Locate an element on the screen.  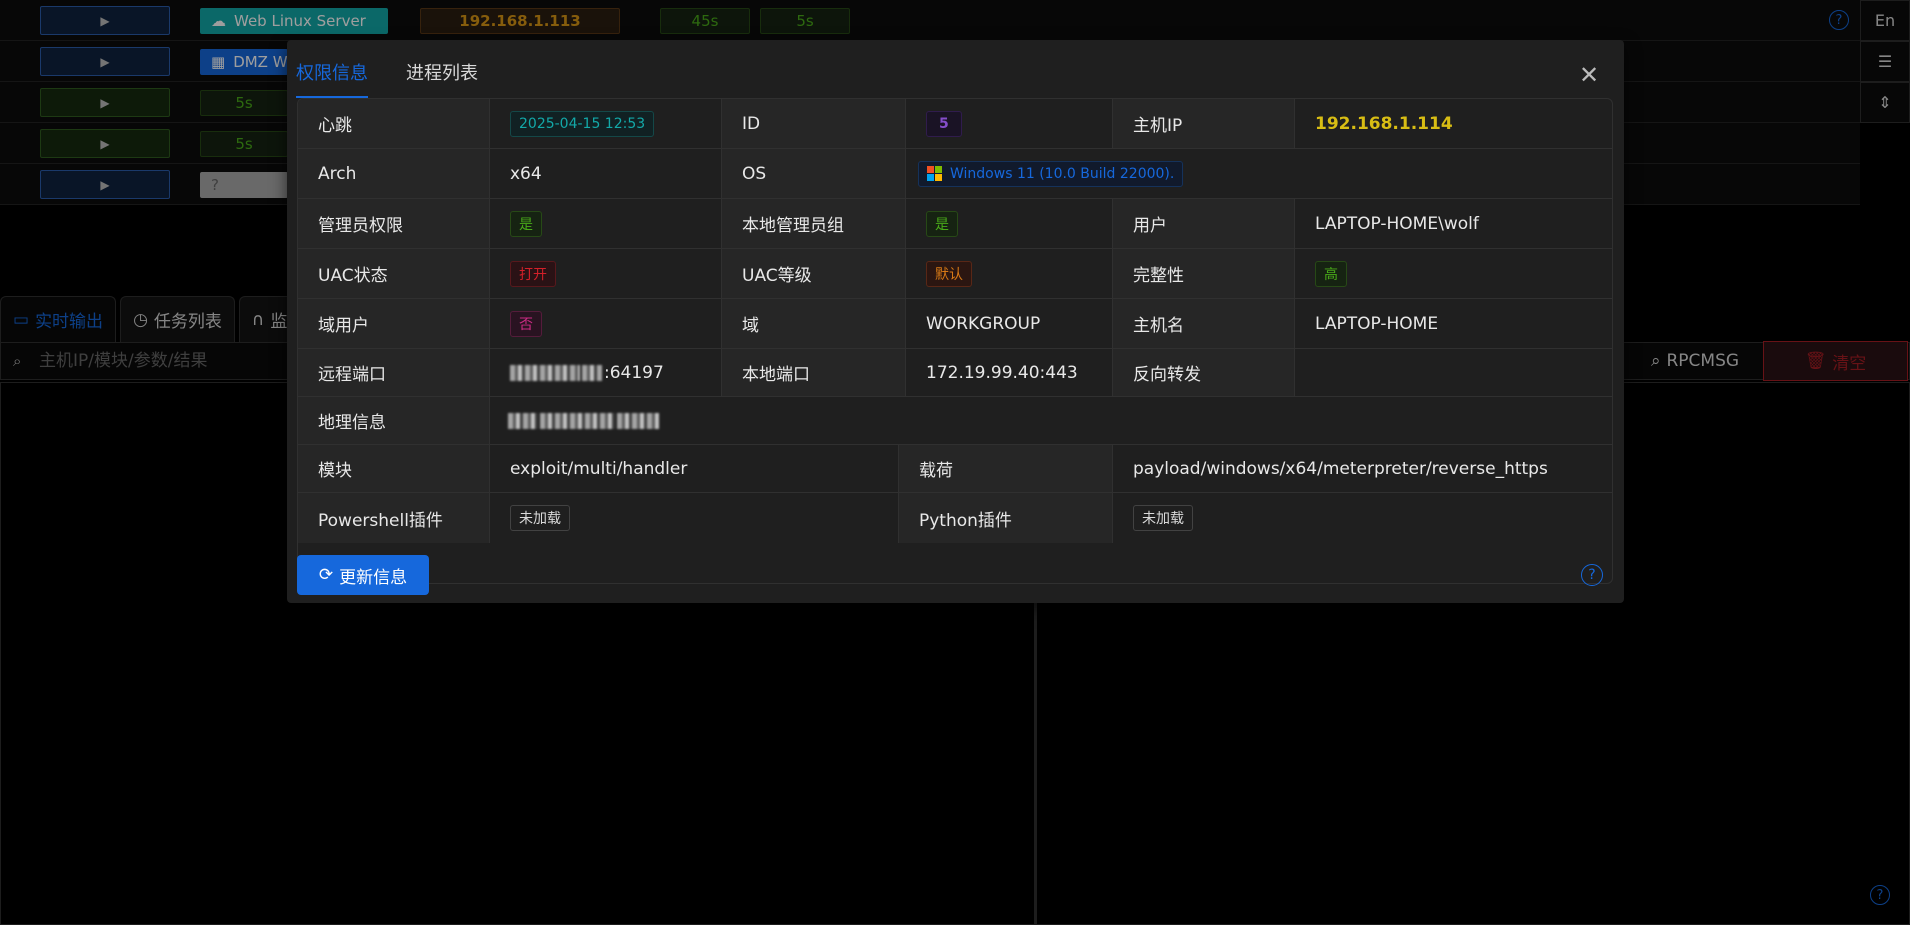
uac-level-value: 默认 is located at coordinates (1008, 273).